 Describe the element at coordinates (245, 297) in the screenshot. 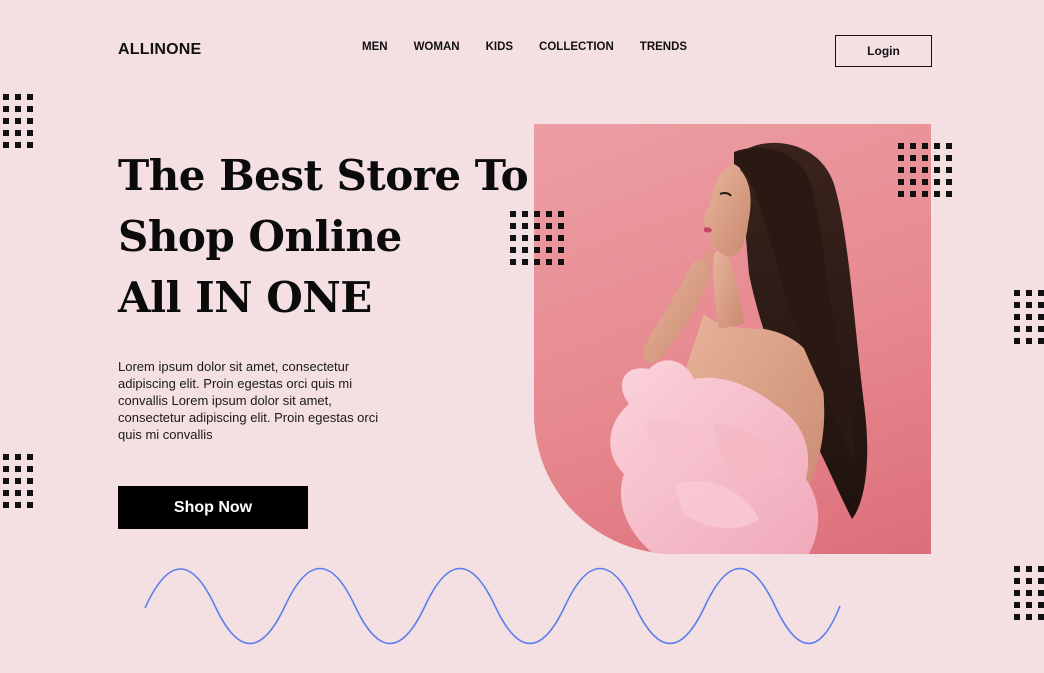

I see `headline-line-3: All IN ONE` at that location.